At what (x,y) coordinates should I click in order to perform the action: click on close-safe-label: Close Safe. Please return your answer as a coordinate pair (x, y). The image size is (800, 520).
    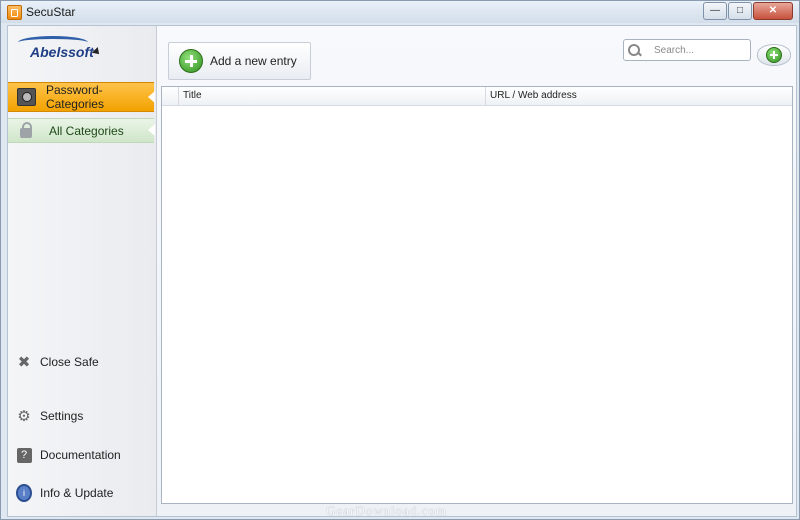
    Looking at the image, I should click on (69, 362).